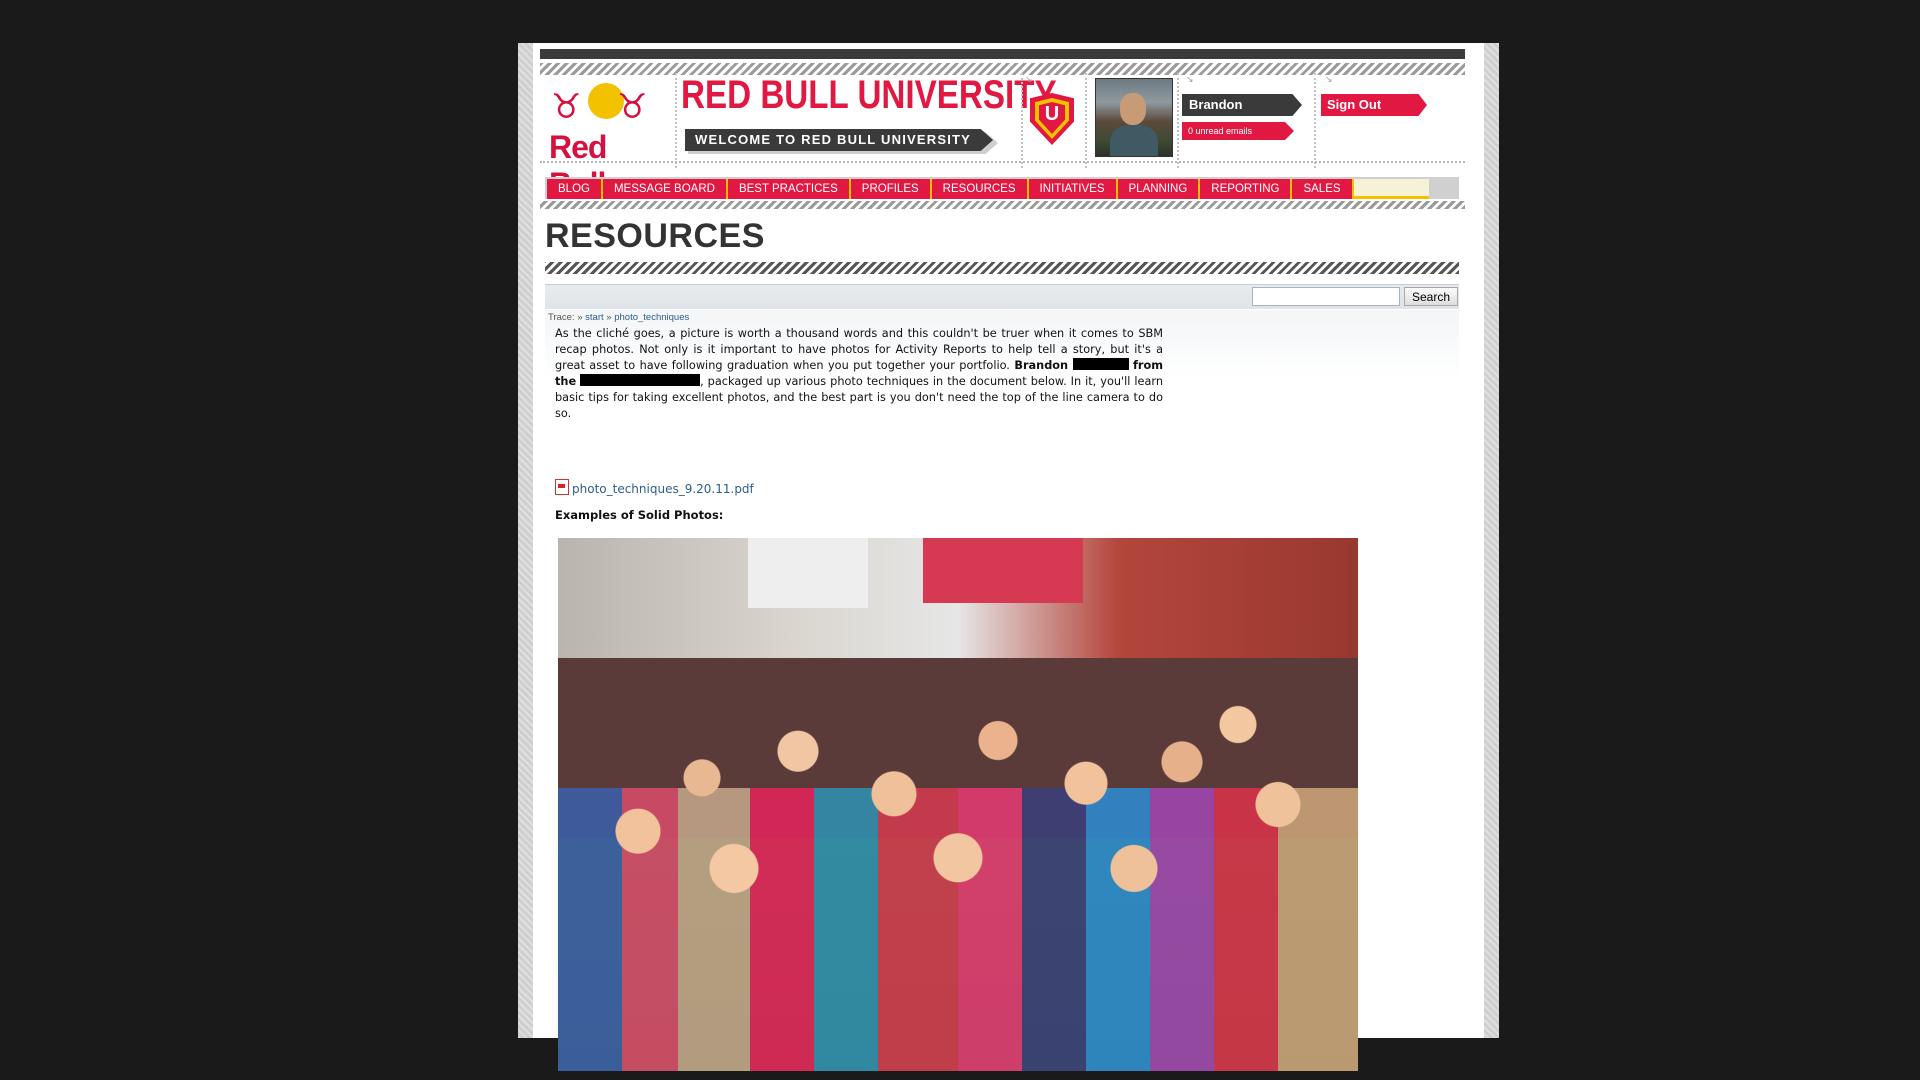  I want to click on nav-blog: BLOG, so click(575, 189).